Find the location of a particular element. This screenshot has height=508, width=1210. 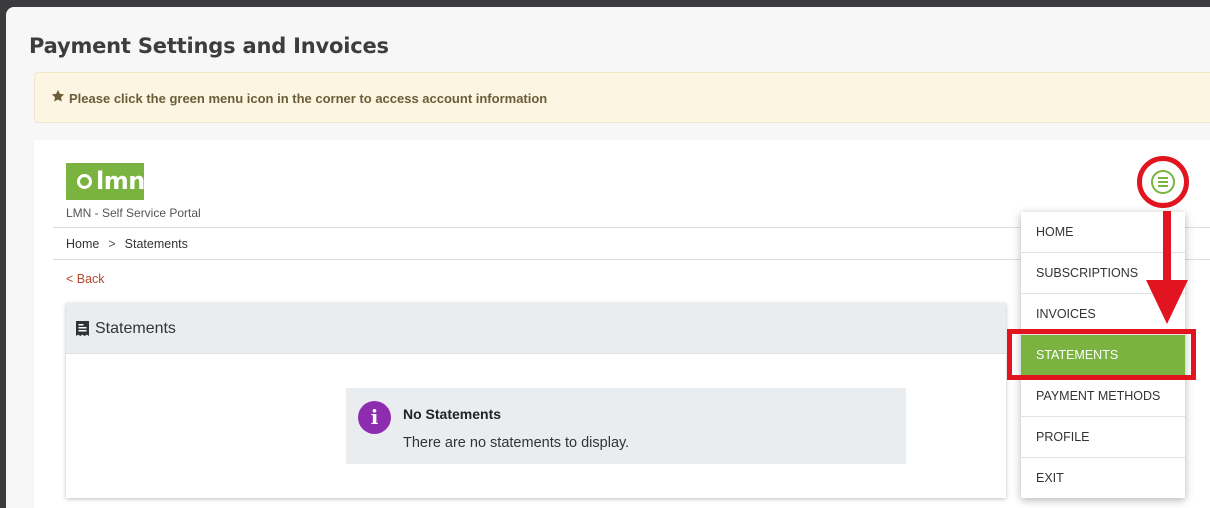

receipt-icon is located at coordinates (82, 328).